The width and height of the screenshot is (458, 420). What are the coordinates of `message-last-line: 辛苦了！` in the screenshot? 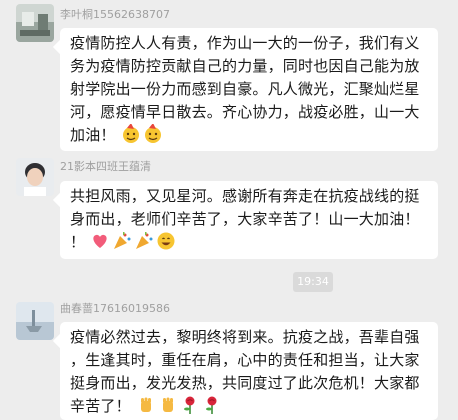 It's located at (249, 406).